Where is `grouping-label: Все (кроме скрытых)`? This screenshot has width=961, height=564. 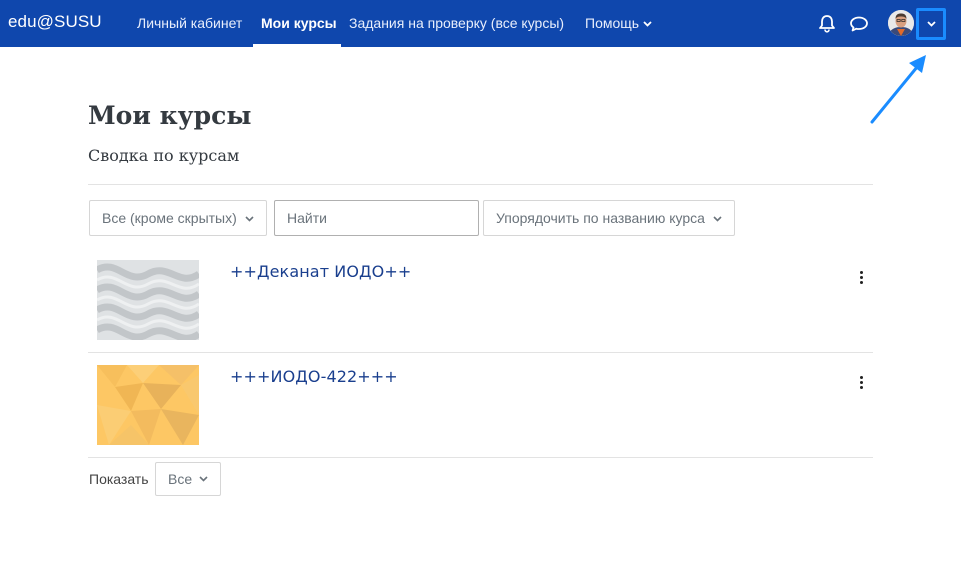 grouping-label: Все (кроме скрытых) is located at coordinates (169, 218).